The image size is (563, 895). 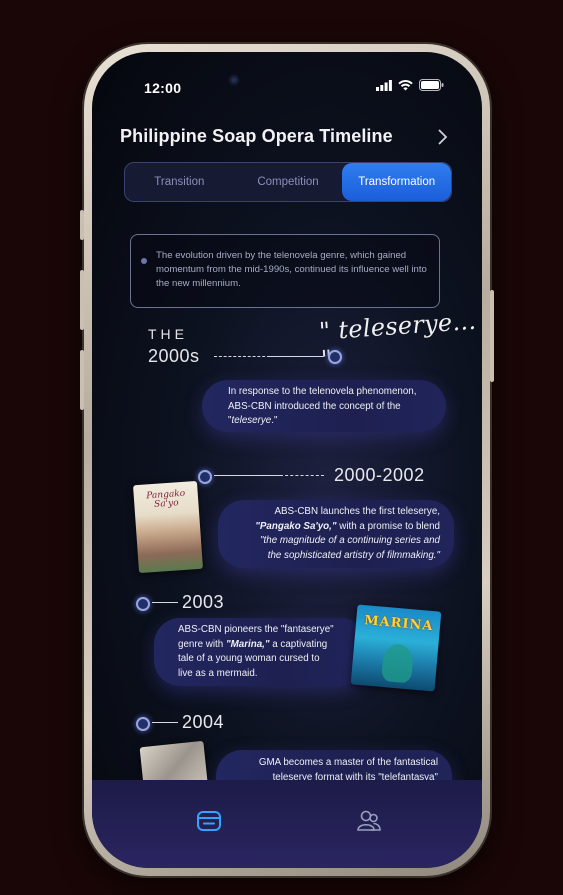 I want to click on action-button, so click(x=82, y=225).